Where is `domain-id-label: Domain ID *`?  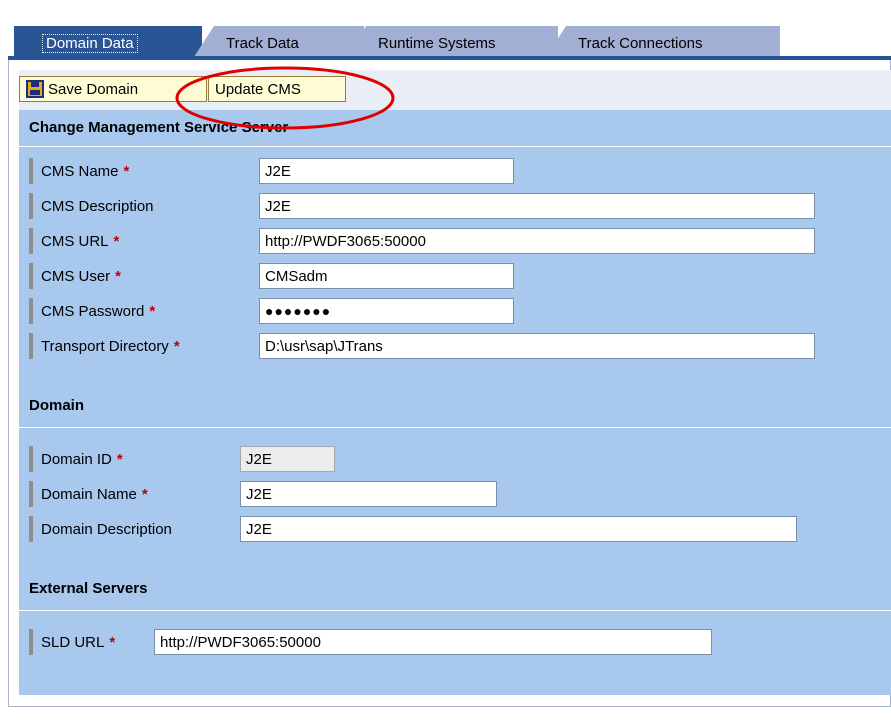 domain-id-label: Domain ID * is located at coordinates (76, 459).